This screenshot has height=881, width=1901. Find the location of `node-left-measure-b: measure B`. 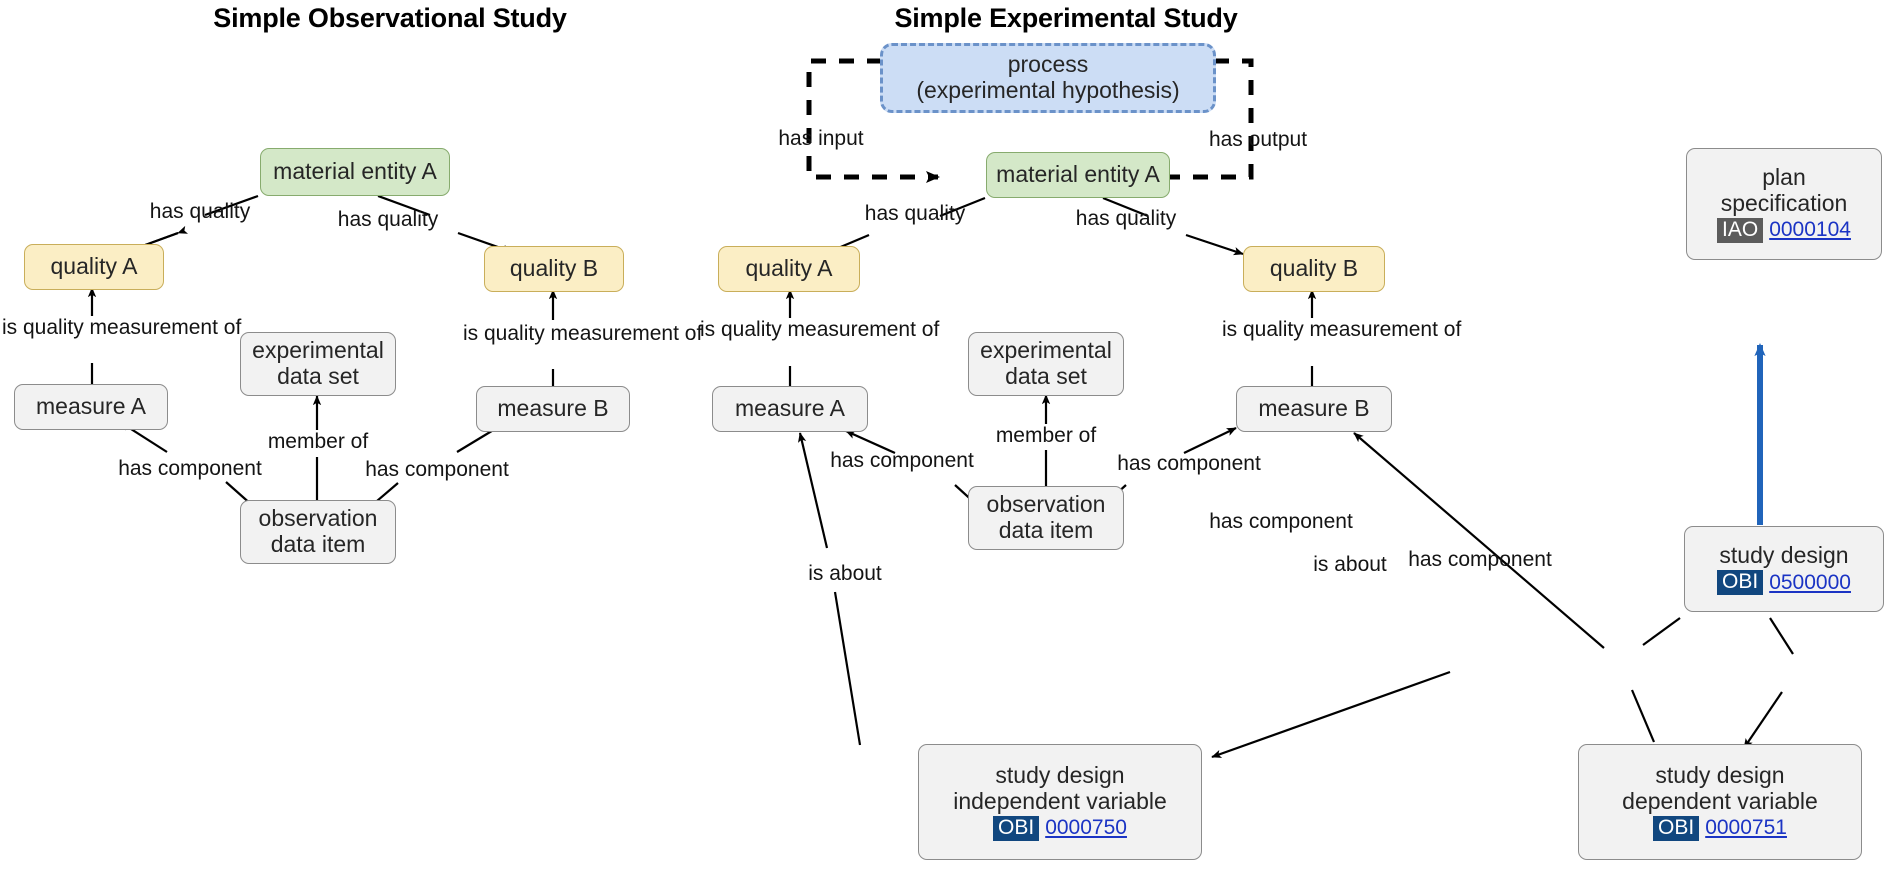

node-left-measure-b: measure B is located at coordinates (553, 409).